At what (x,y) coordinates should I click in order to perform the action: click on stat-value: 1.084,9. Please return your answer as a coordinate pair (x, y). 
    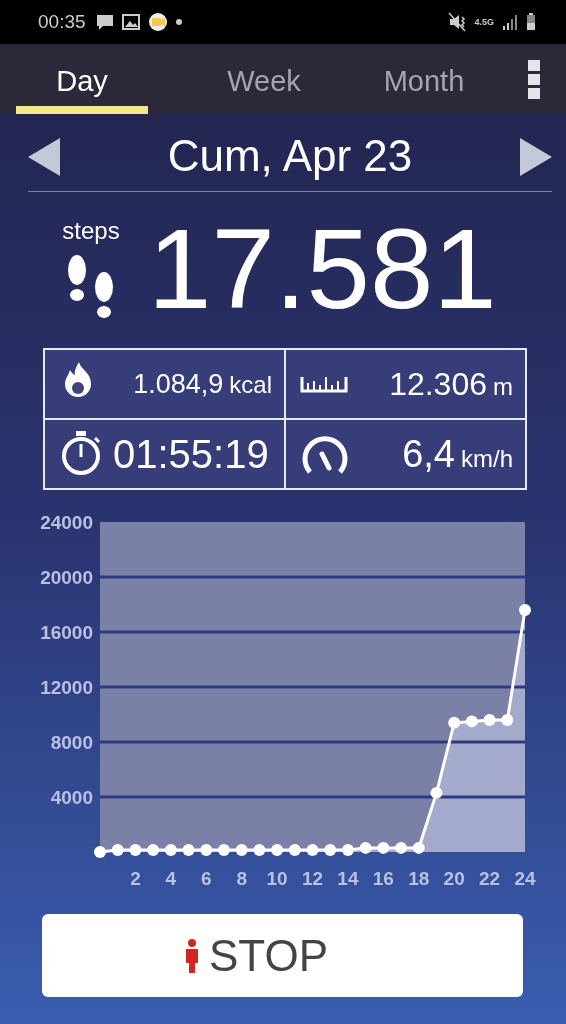
    Looking at the image, I should click on (178, 383).